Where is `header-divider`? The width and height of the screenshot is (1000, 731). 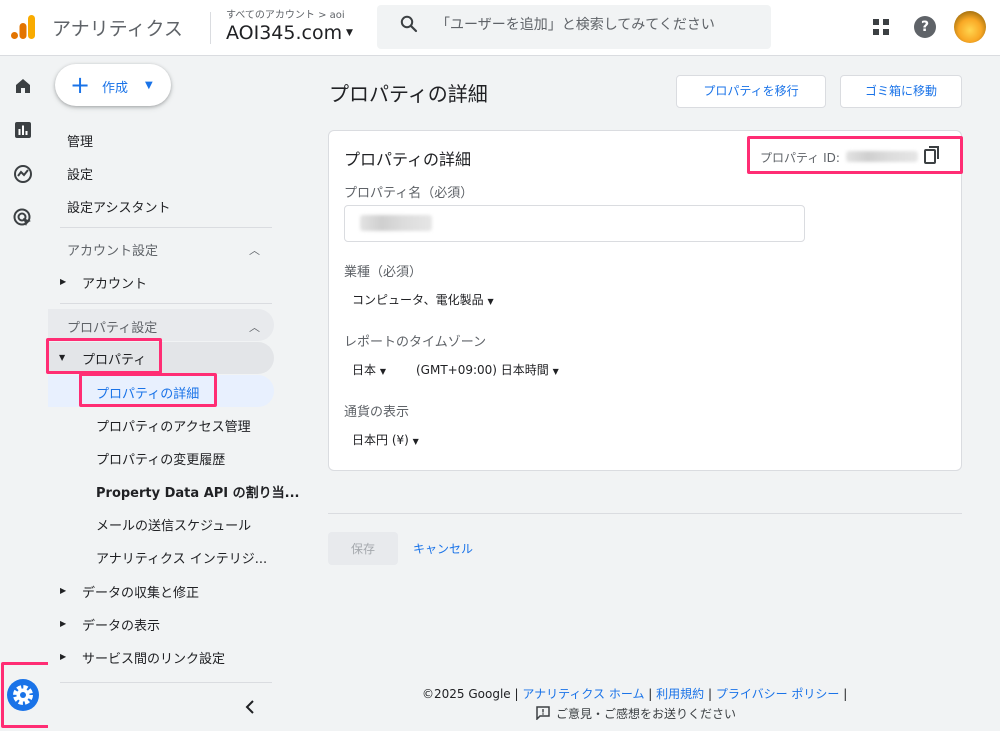
header-divider is located at coordinates (210, 28).